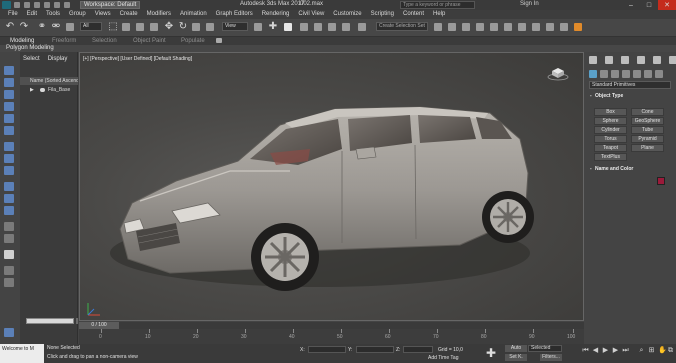 The image size is (676, 363). I want to click on edit-named-sets-icon, so click(362, 27).